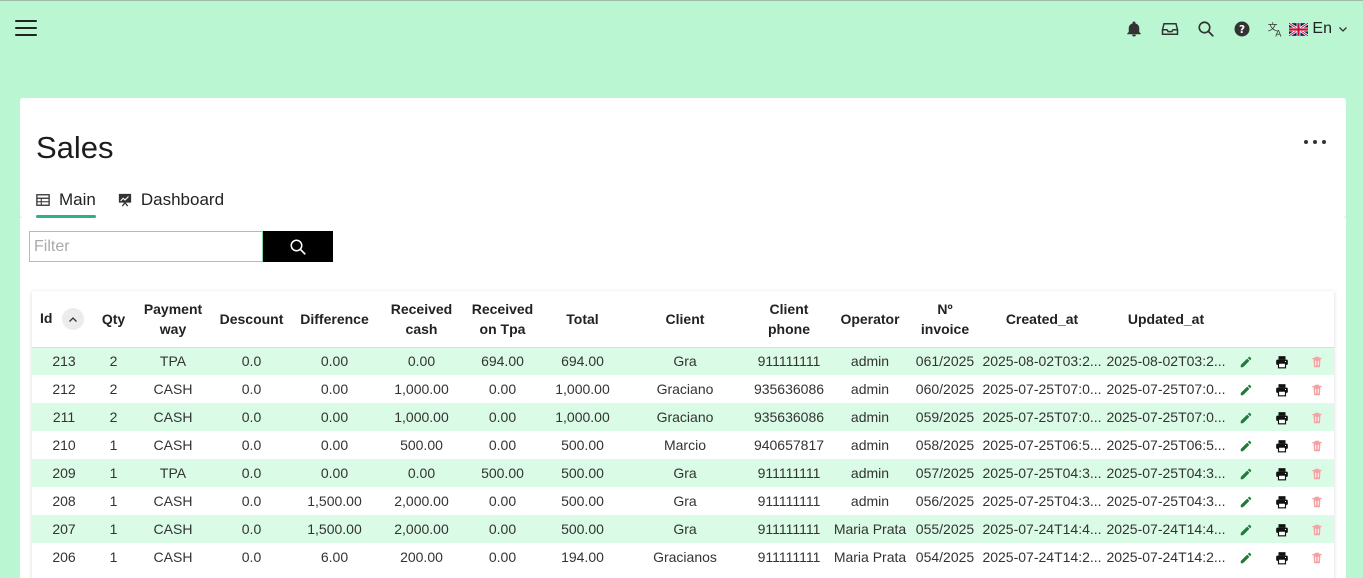  Describe the element at coordinates (334, 319) in the screenshot. I see `column-header-difference: Difference` at that location.